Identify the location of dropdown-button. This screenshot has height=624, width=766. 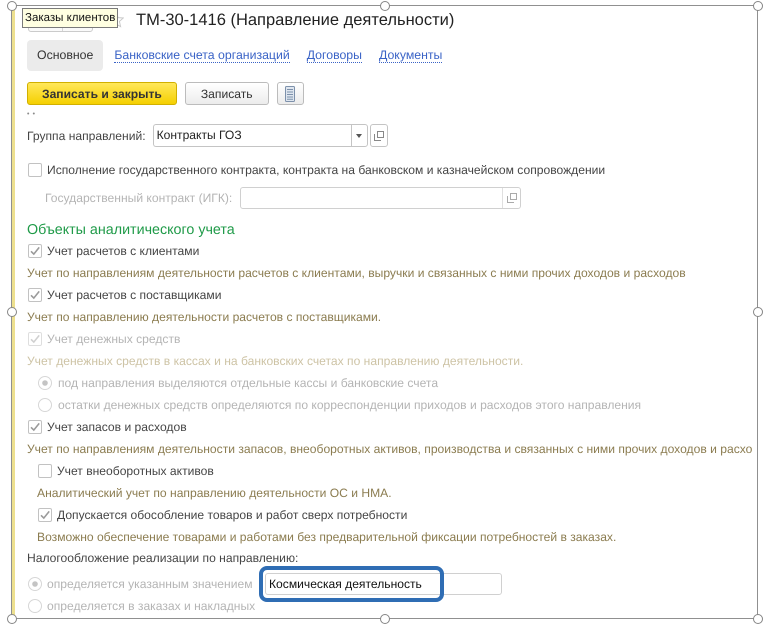
(359, 135).